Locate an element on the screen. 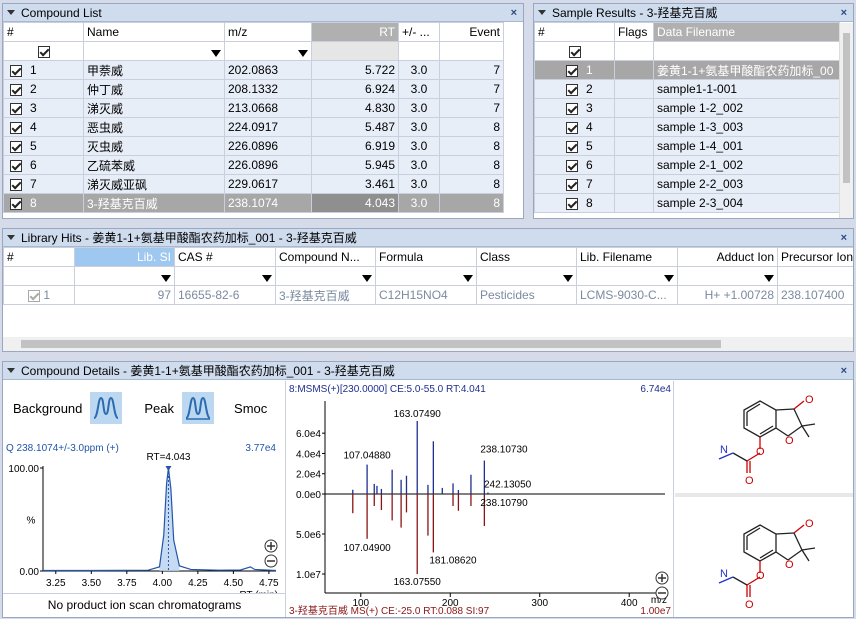 This screenshot has width=856, height=619. column-header-adduct-ion: Adduct Ion is located at coordinates (727, 257).